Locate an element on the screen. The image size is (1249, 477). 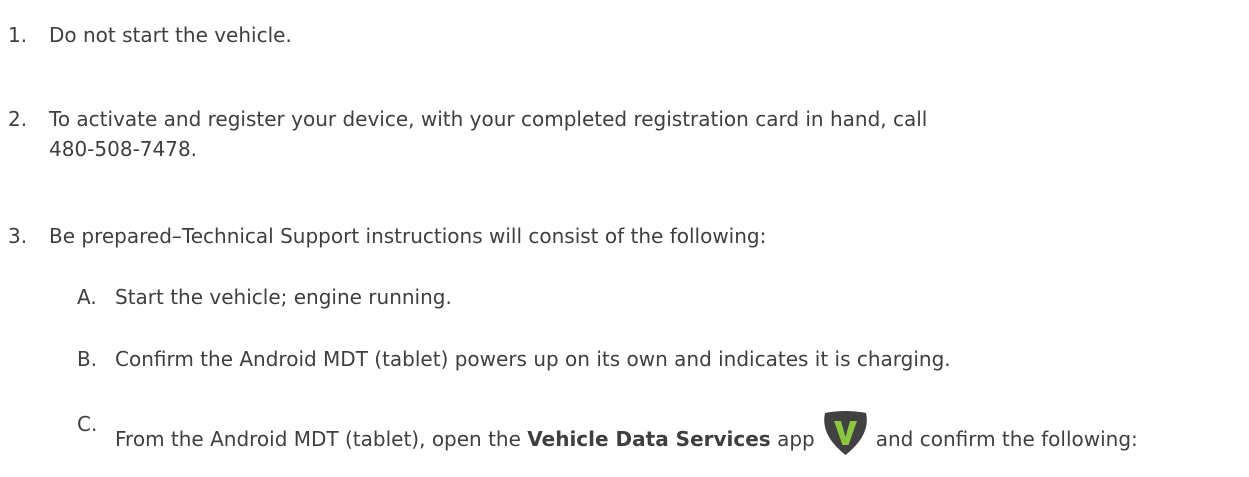
substep-letter: C. is located at coordinates (87, 424).